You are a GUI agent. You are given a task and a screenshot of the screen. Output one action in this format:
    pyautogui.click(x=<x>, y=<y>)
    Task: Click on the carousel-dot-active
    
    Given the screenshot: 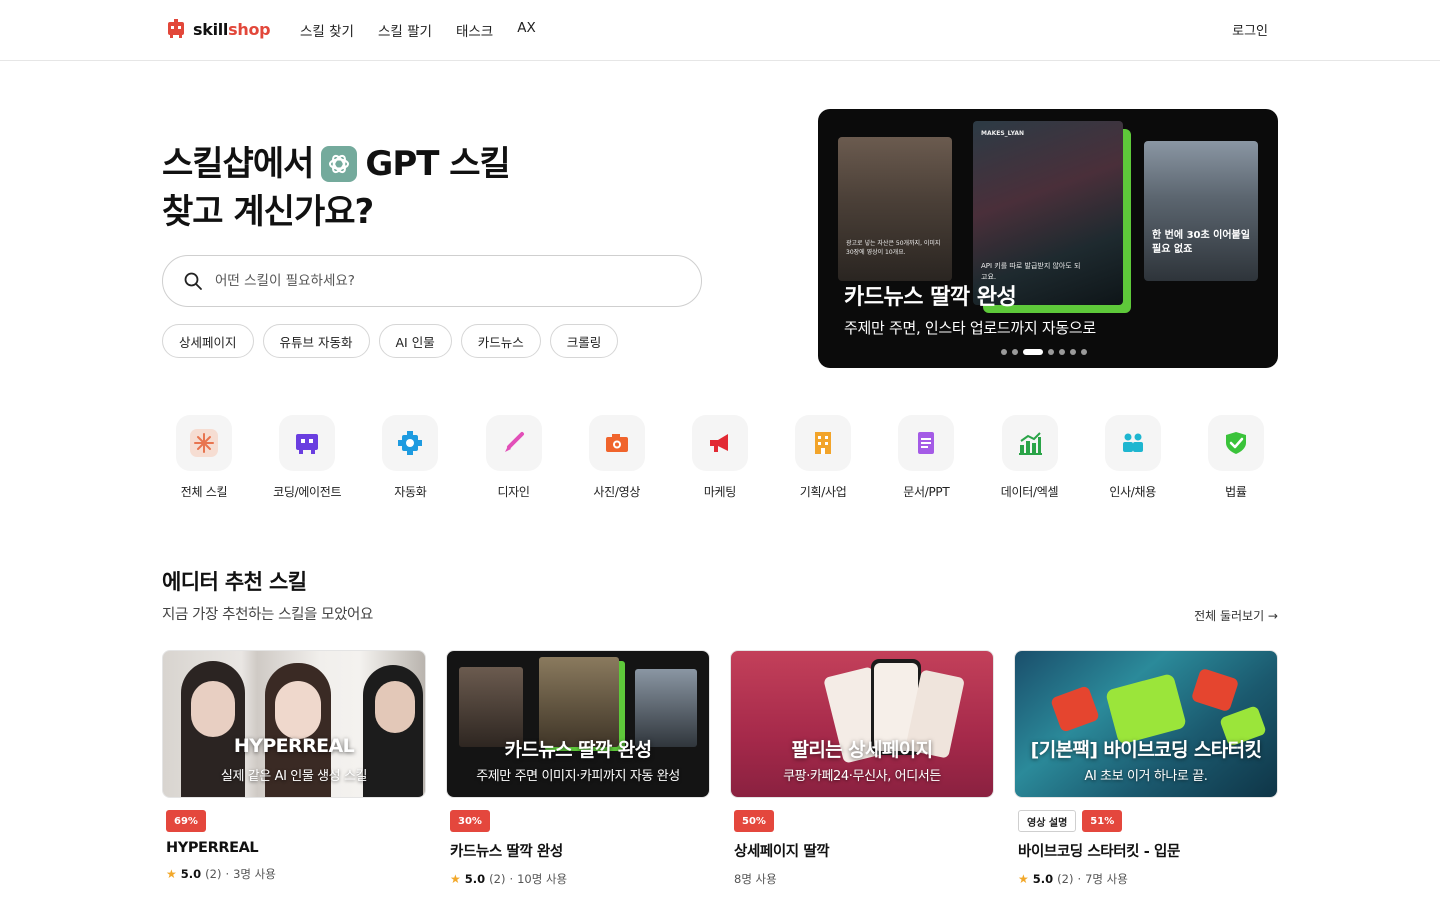 What is the action you would take?
    pyautogui.click(x=1033, y=352)
    